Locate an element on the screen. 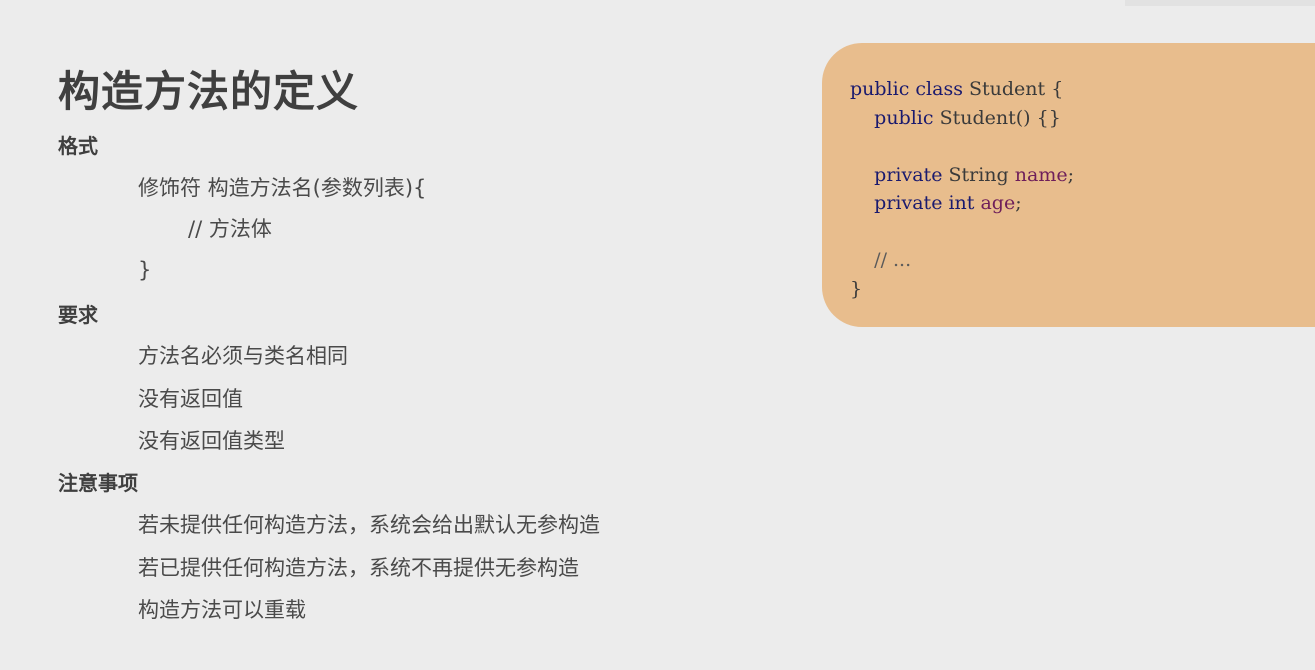 This screenshot has height=670, width=1315. code-punct: {} is located at coordinates (1048, 117).